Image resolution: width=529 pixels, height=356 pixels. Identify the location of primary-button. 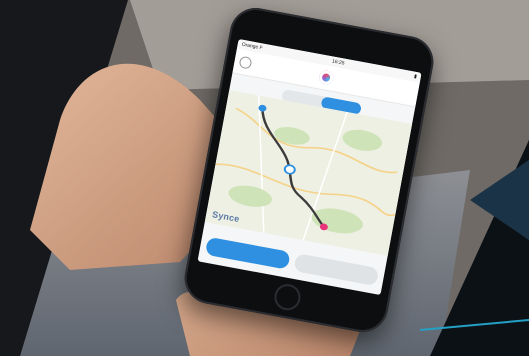
(247, 253).